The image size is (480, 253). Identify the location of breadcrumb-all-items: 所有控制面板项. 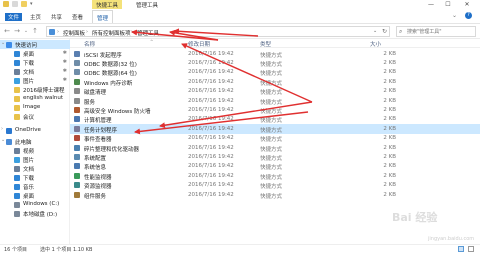
(111, 33).